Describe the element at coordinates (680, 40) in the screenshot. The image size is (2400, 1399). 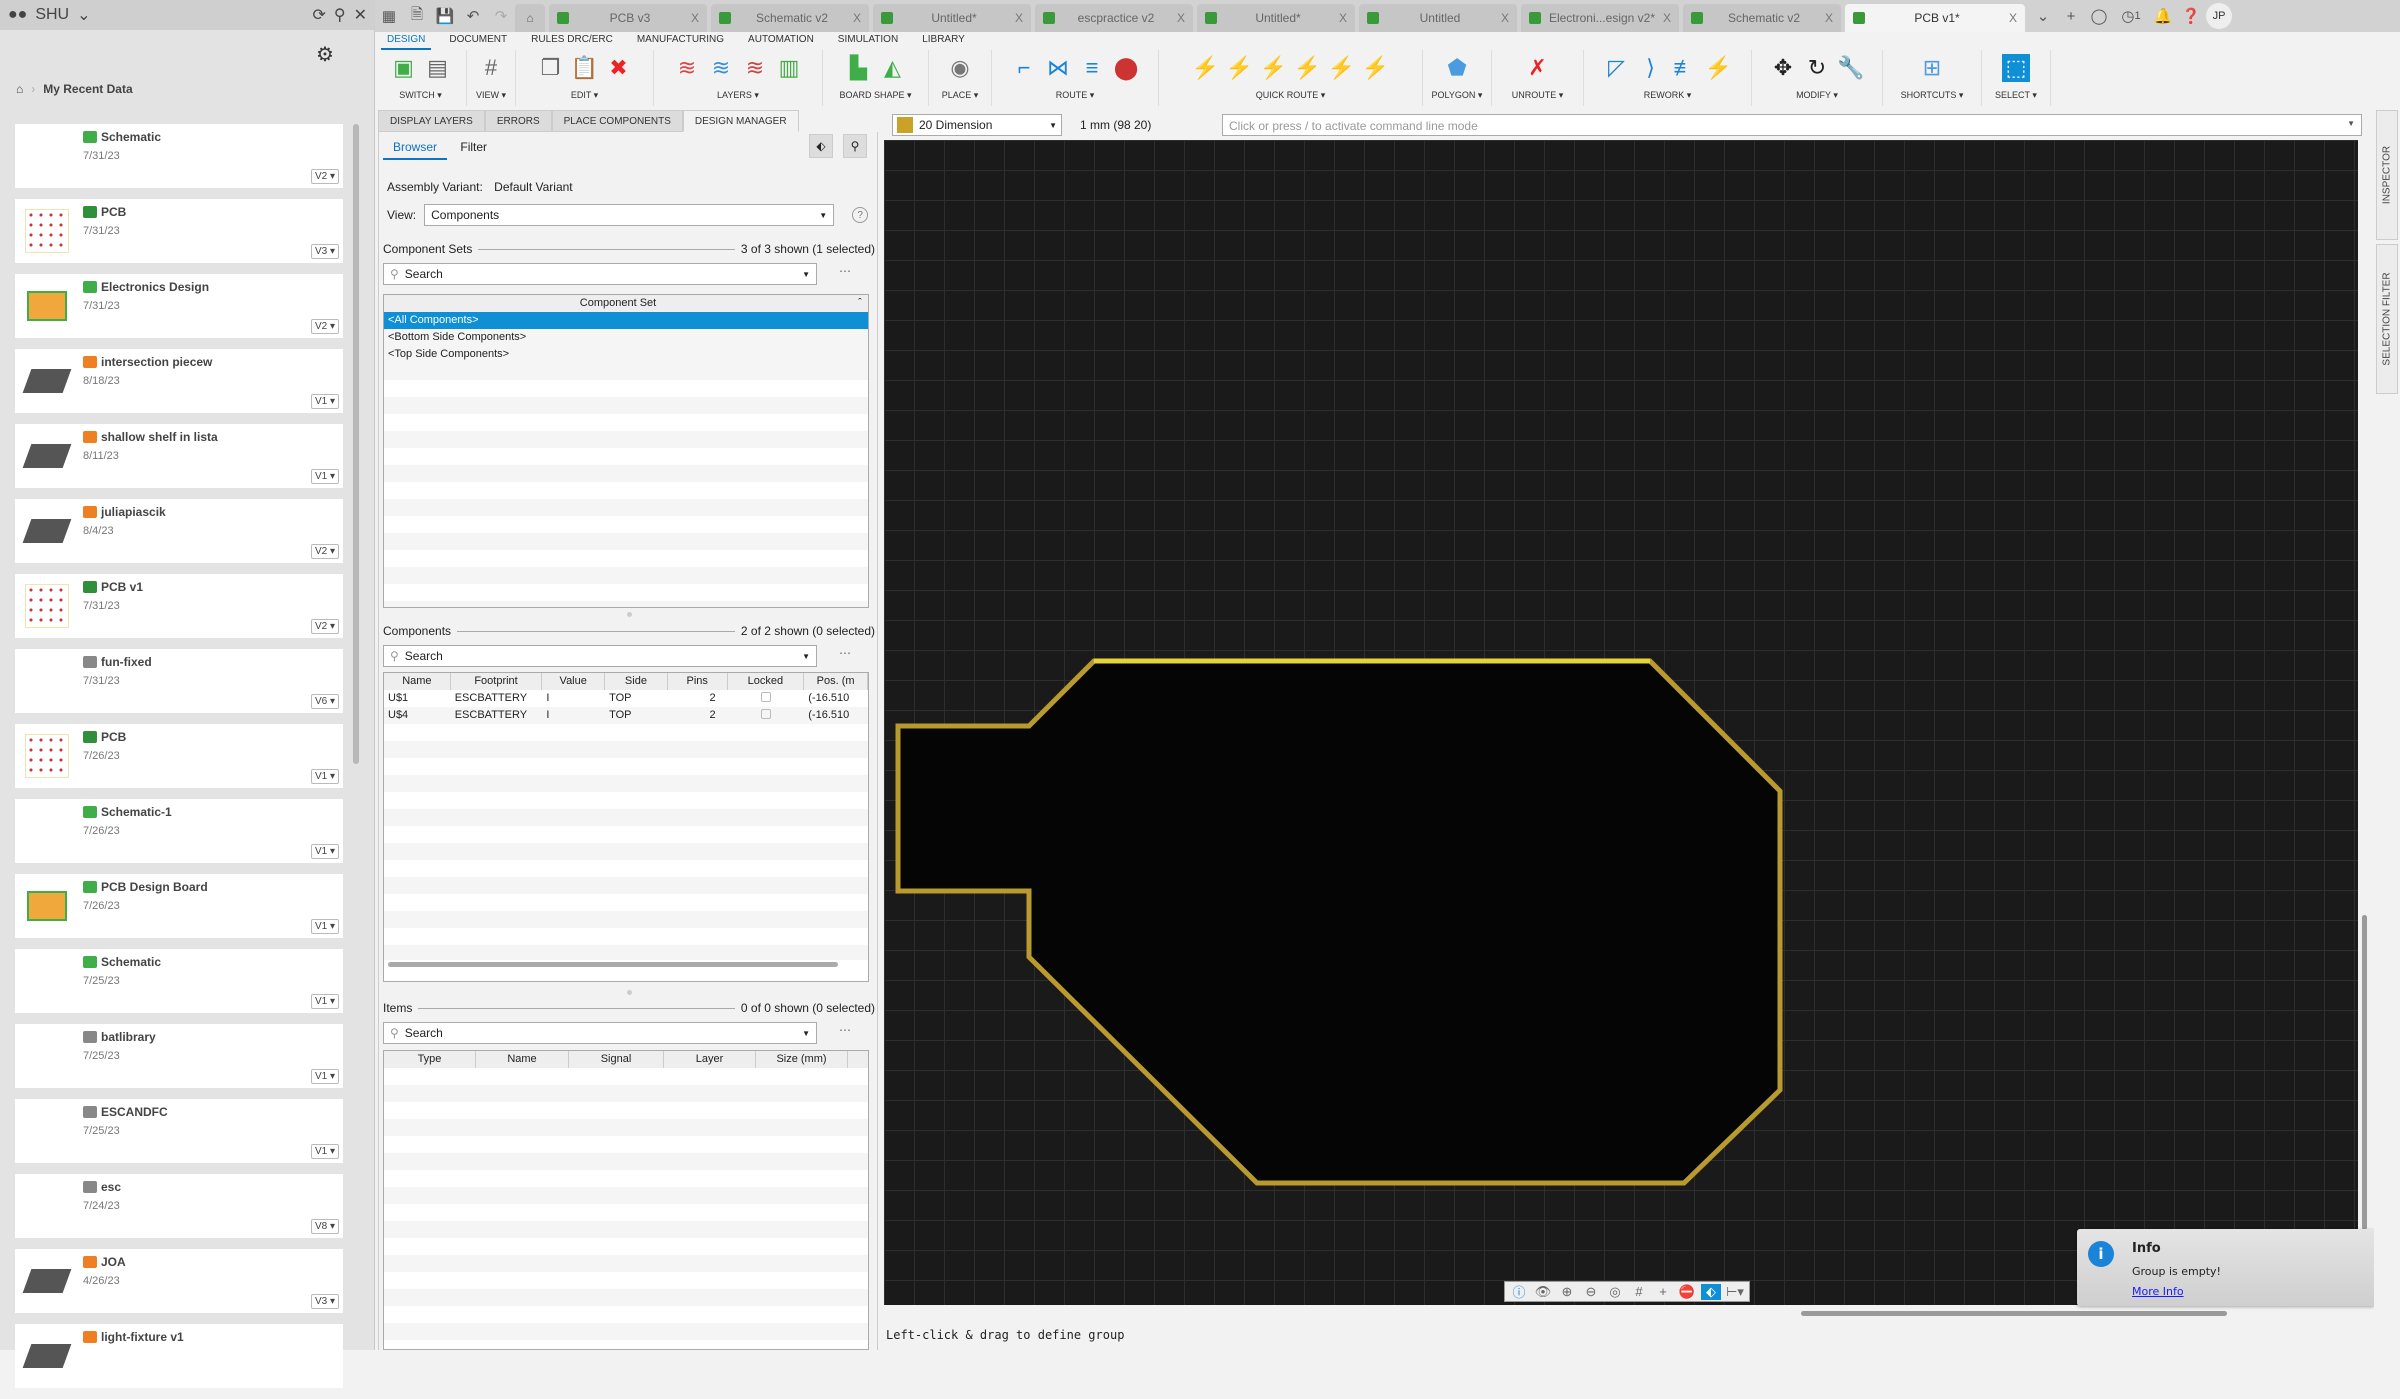
I see `ribbon-tab: MANUFACTURING` at that location.